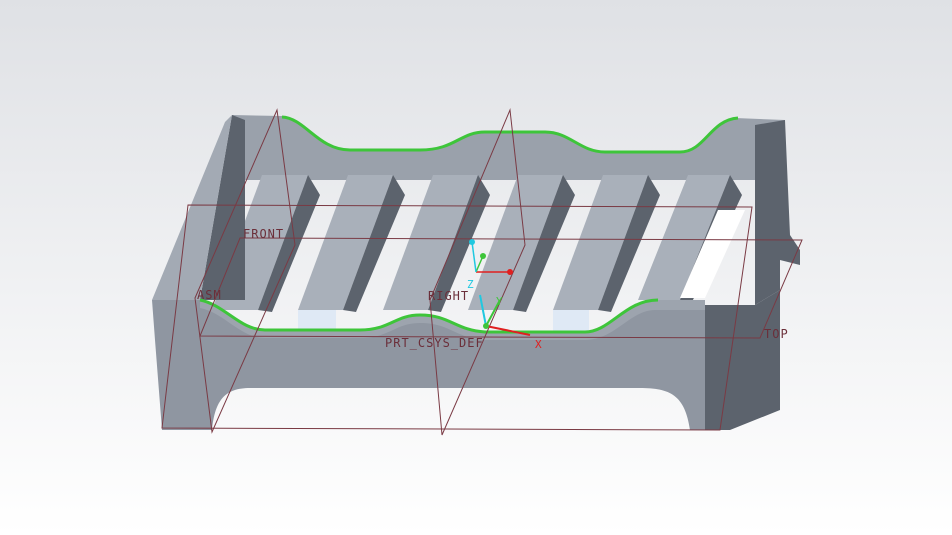 This screenshot has width=952, height=535. Describe the element at coordinates (740, 360) in the screenshot. I see `right-wall-end` at that location.